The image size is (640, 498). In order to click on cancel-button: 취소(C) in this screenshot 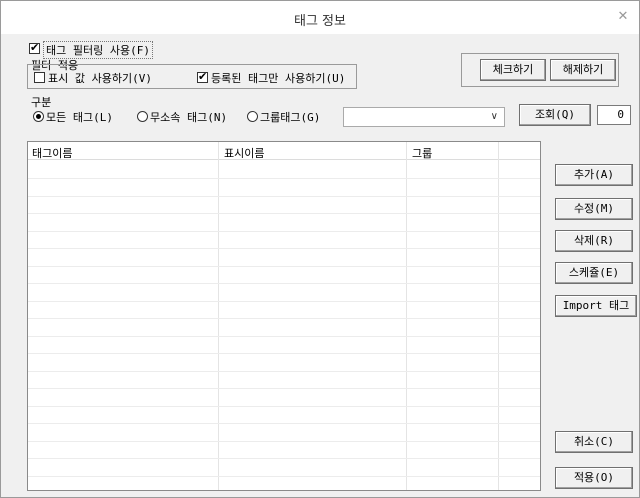, I will do `click(594, 442)`.